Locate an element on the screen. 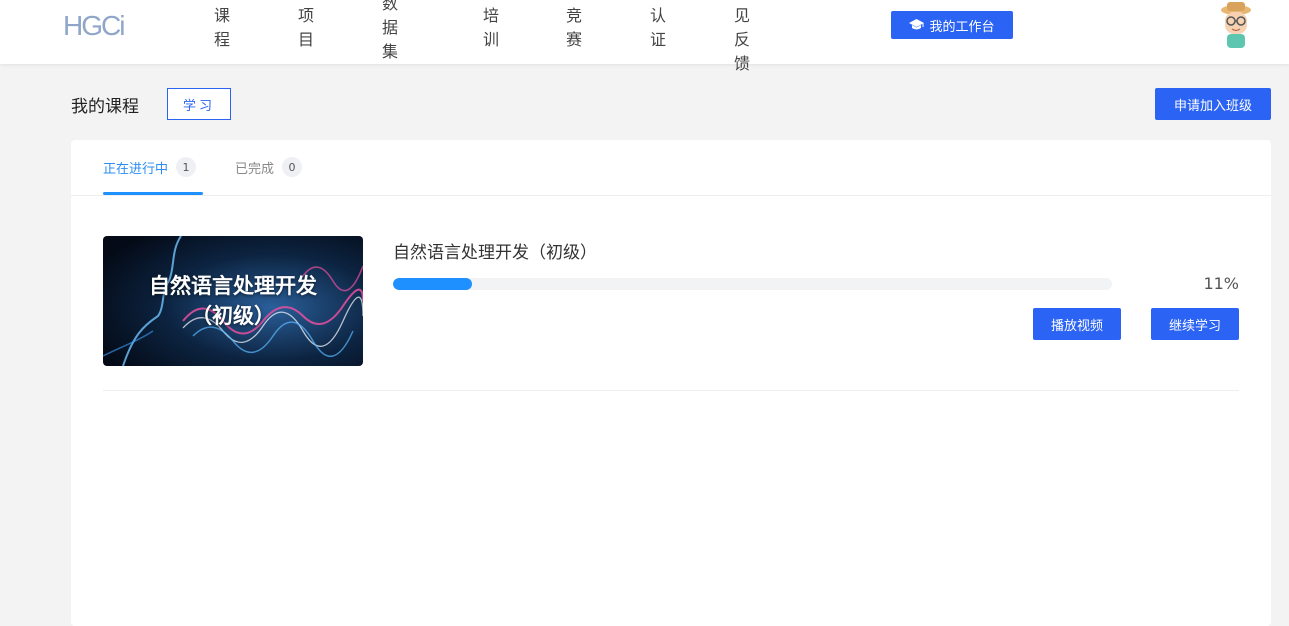  tab-completed-count: 0 is located at coordinates (292, 167).